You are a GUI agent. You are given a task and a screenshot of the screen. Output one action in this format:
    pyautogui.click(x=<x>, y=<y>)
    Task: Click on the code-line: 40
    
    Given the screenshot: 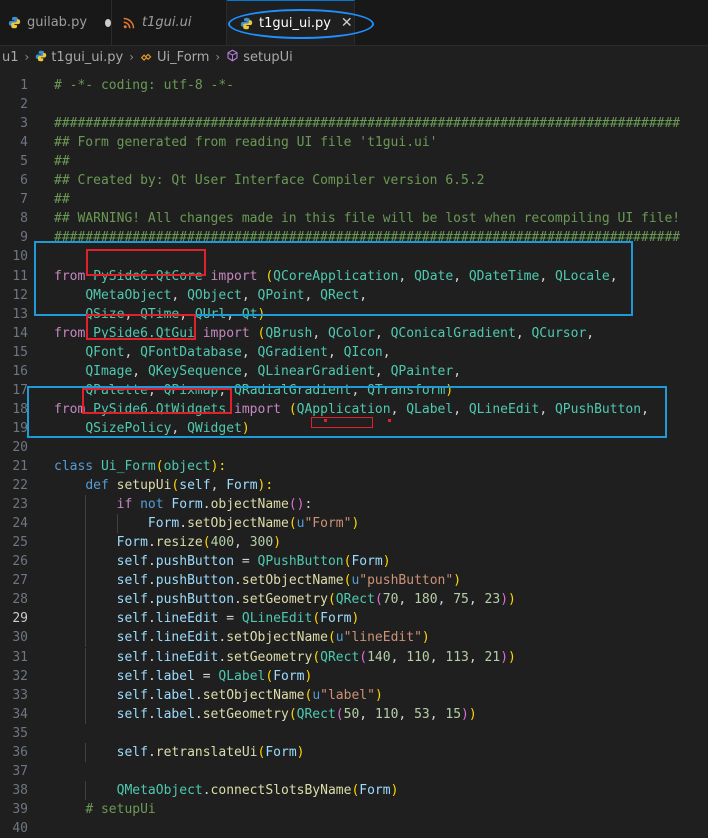 What is the action you would take?
    pyautogui.click(x=354, y=828)
    